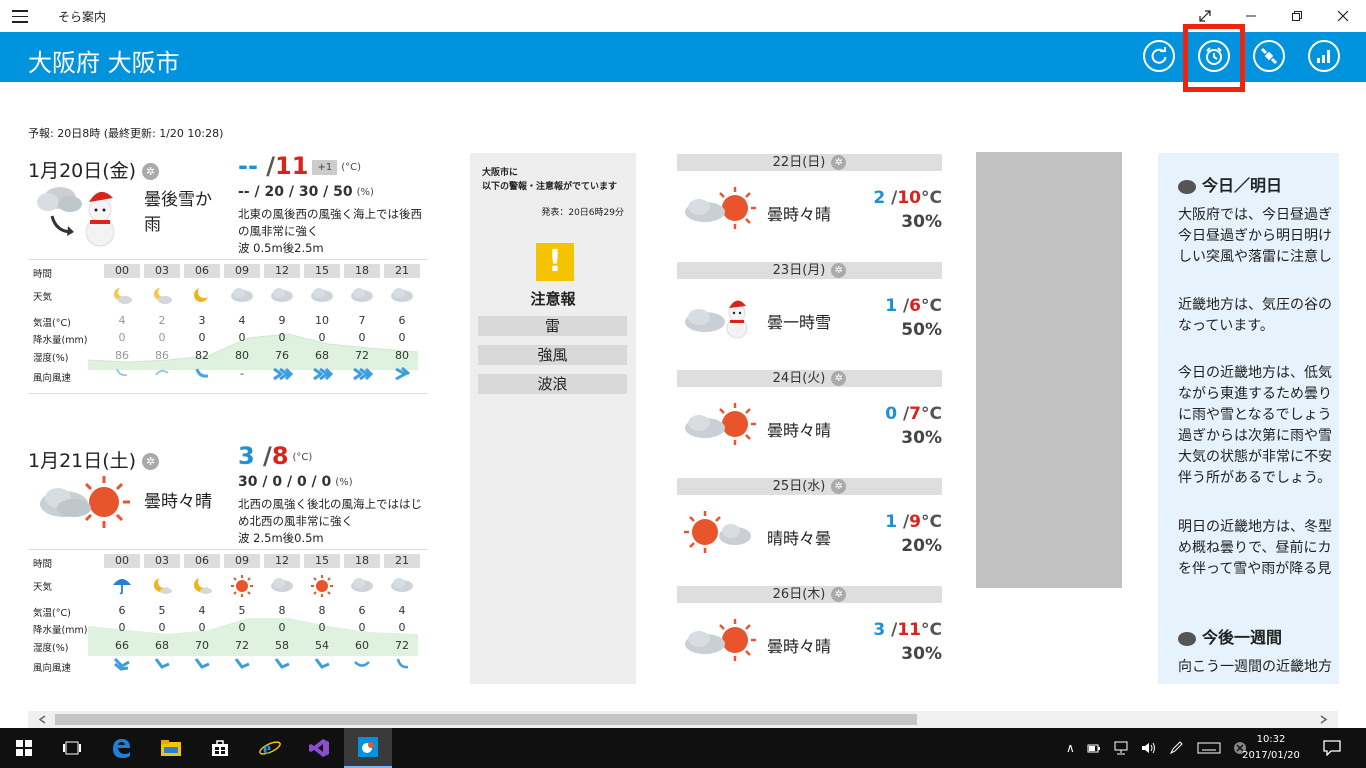 This screenshot has height=768, width=1366. Describe the element at coordinates (809, 424) in the screenshot. I see `weekly-day-card: 24日(火) ✲ 曇時々晴 0 /7°C 30%` at that location.